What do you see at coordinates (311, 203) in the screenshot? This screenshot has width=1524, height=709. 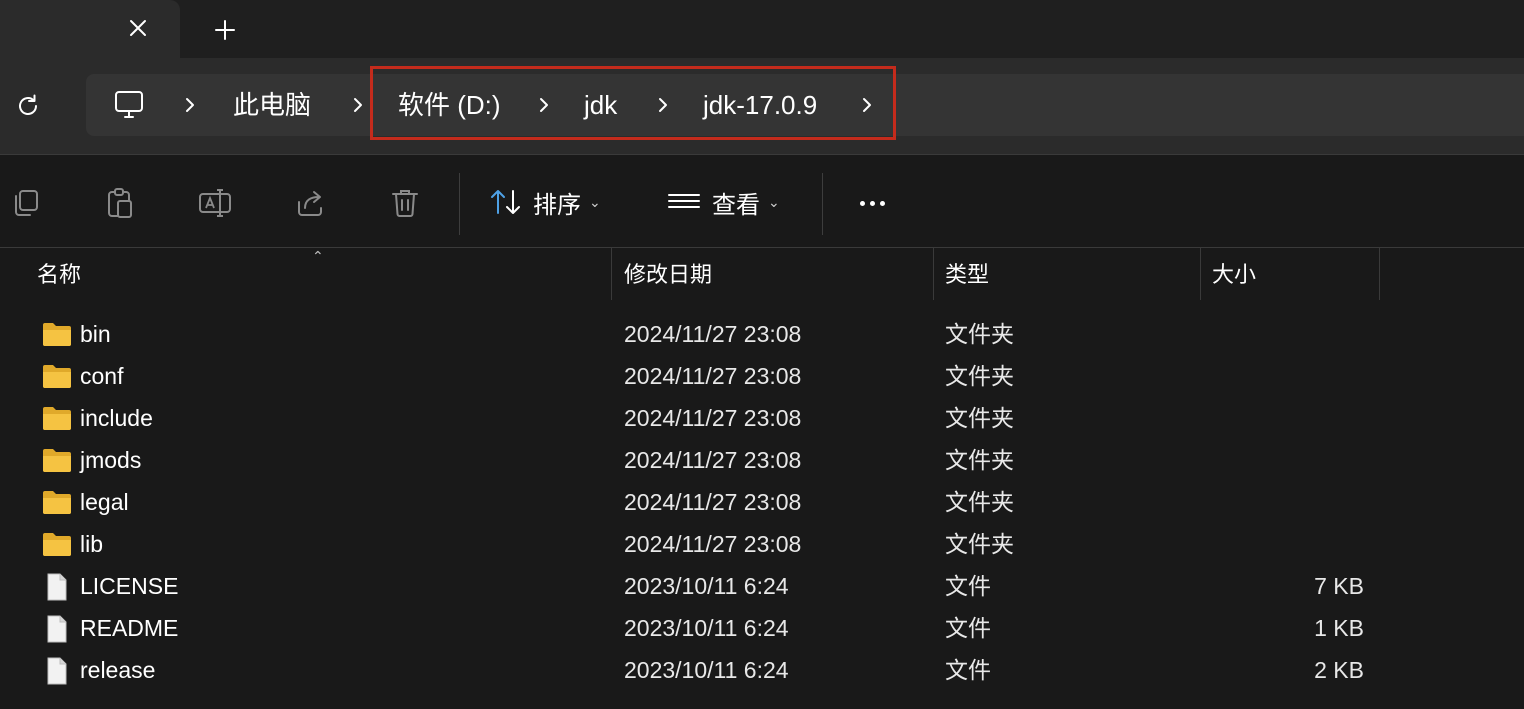 I see `share-icon` at bounding box center [311, 203].